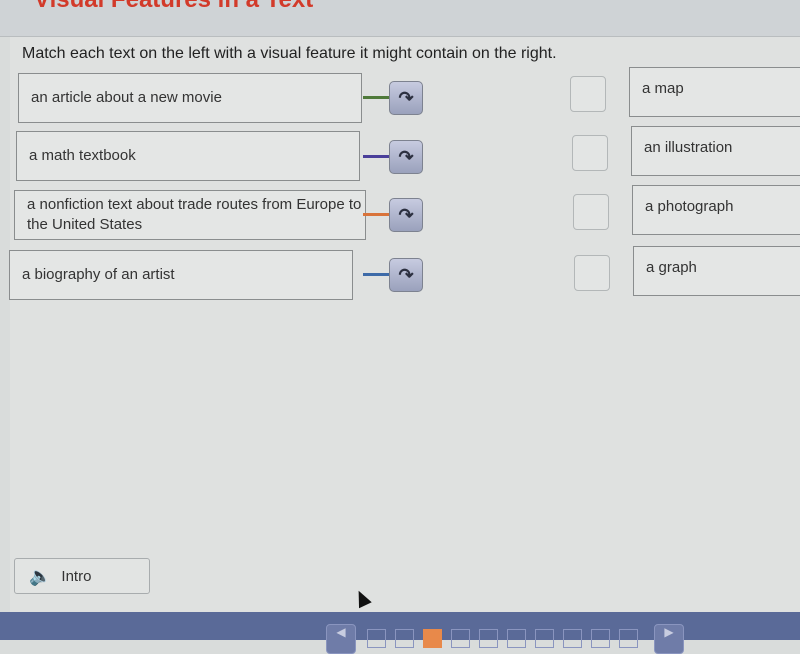  I want to click on header: Visual Features in a Text, so click(400, 18).